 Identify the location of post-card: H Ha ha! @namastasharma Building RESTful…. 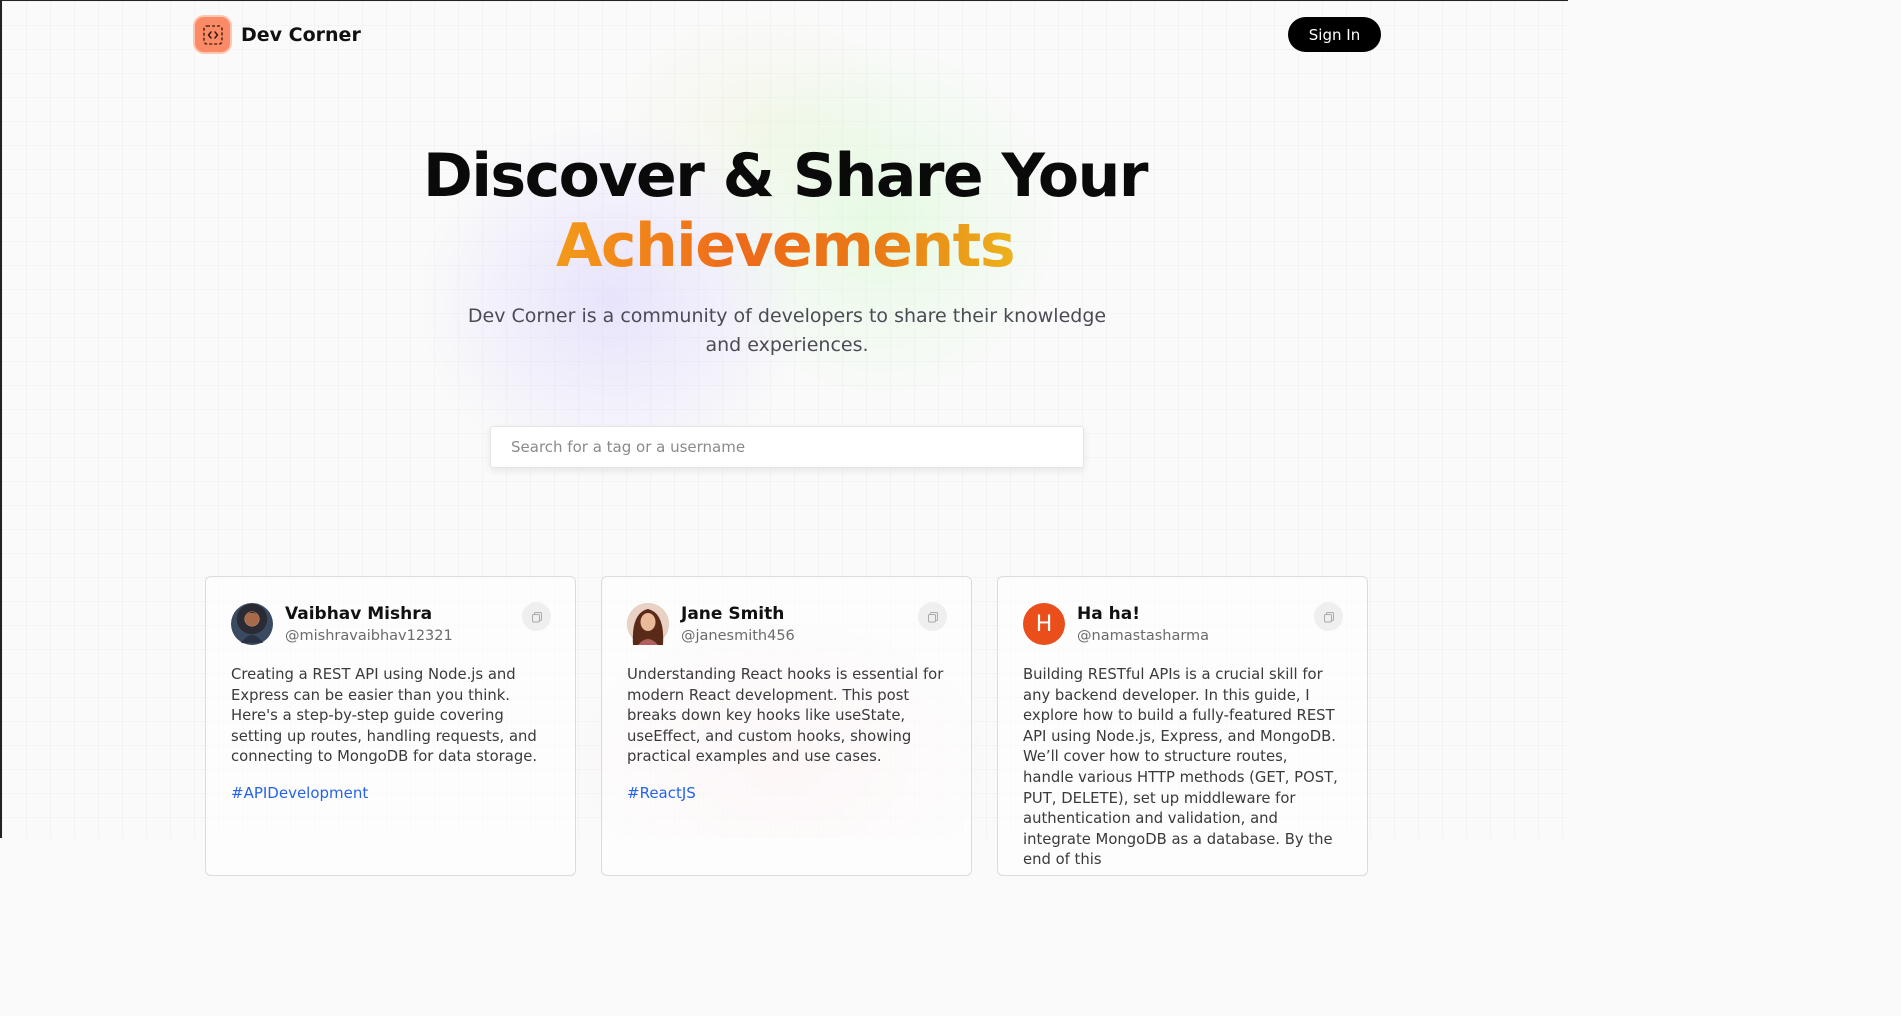
(1182, 726).